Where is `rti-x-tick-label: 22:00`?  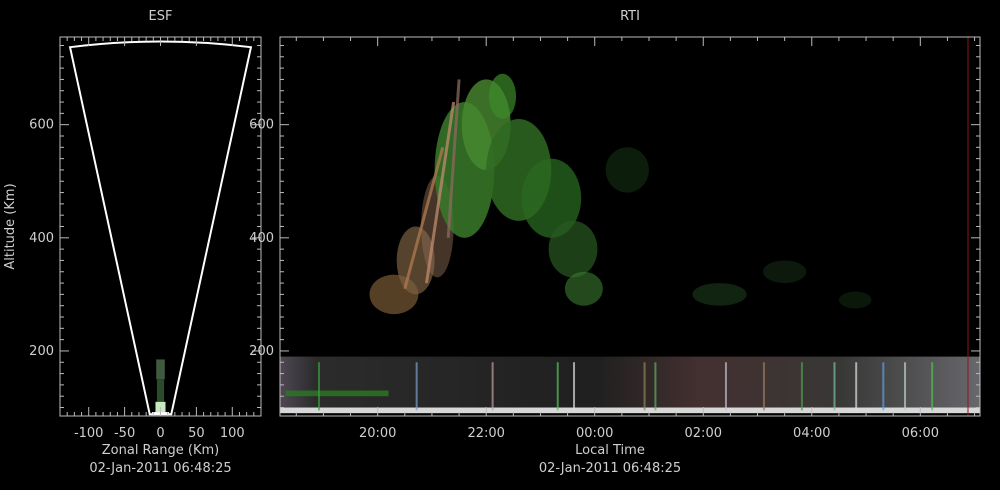
rti-x-tick-label: 22:00 is located at coordinates (485, 433).